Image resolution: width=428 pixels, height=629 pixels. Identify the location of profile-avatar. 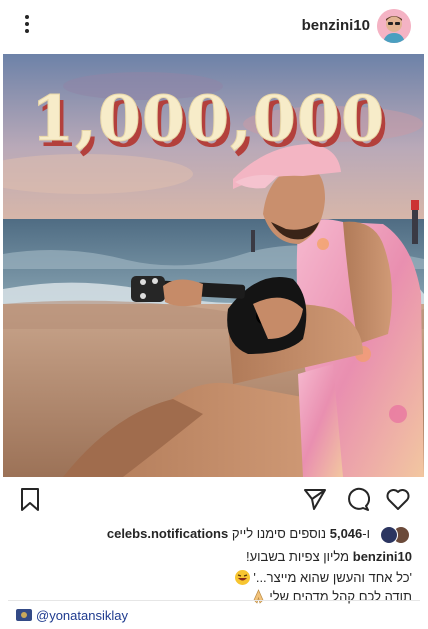
(394, 26).